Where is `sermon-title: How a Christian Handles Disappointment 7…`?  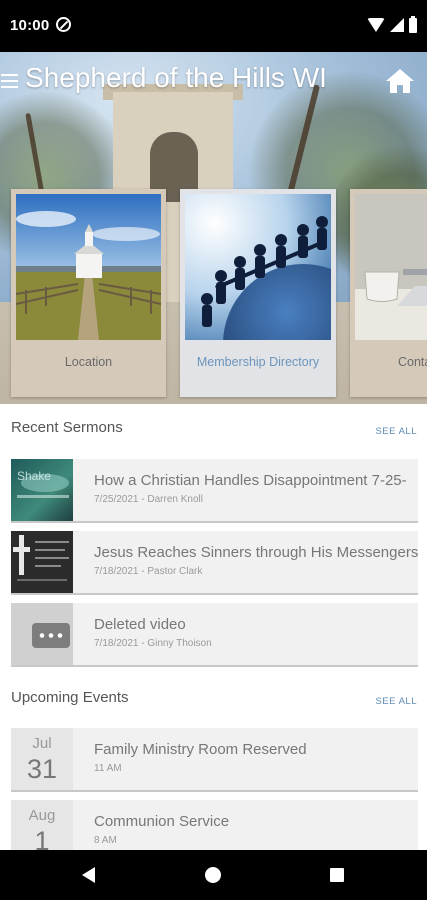
sermon-title: How a Christian Handles Disappointment 7… is located at coordinates (250, 480).